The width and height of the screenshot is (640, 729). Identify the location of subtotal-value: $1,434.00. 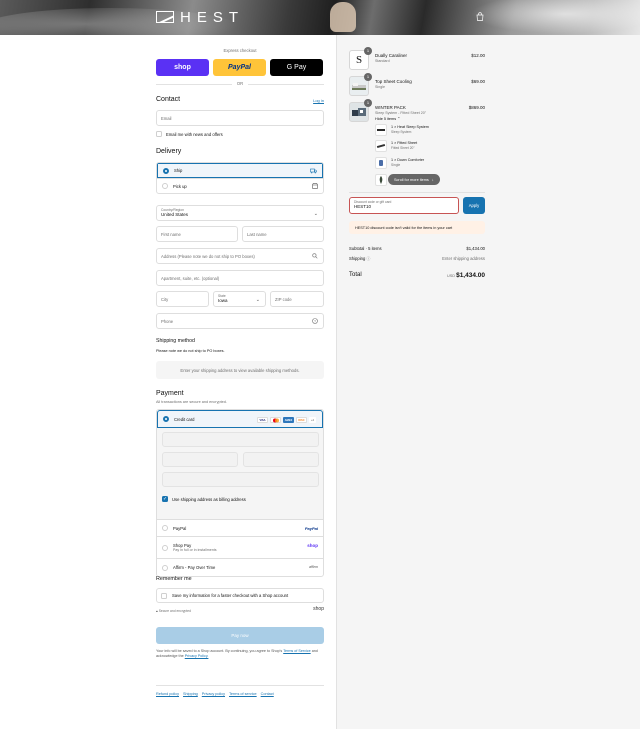
(475, 248).